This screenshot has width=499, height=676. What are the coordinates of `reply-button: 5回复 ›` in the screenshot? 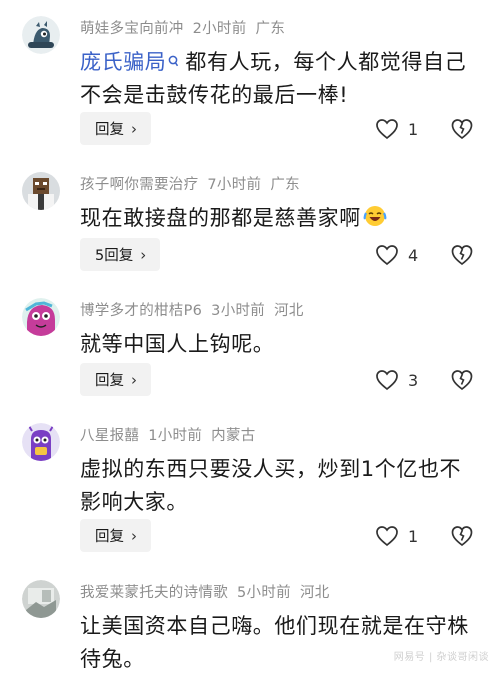 It's located at (120, 254).